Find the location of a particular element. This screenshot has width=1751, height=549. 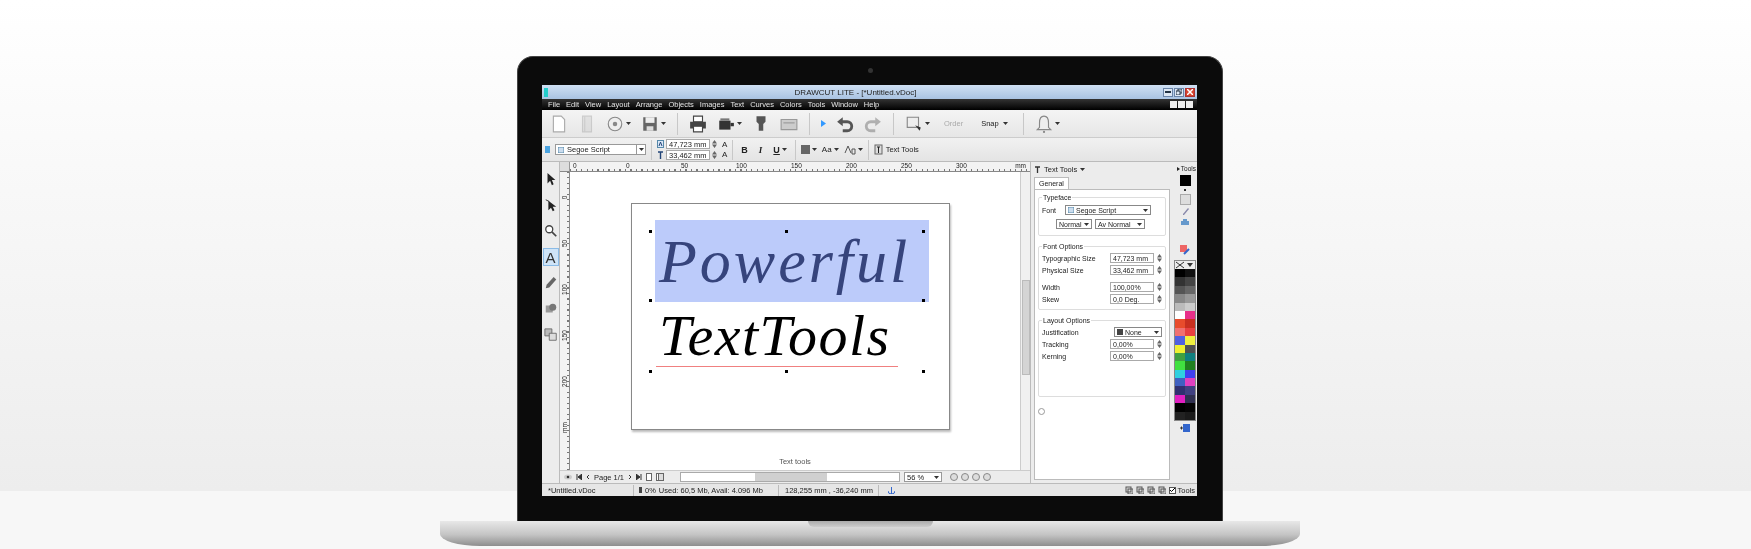

vertical-scrollbar is located at coordinates (1025, 321).